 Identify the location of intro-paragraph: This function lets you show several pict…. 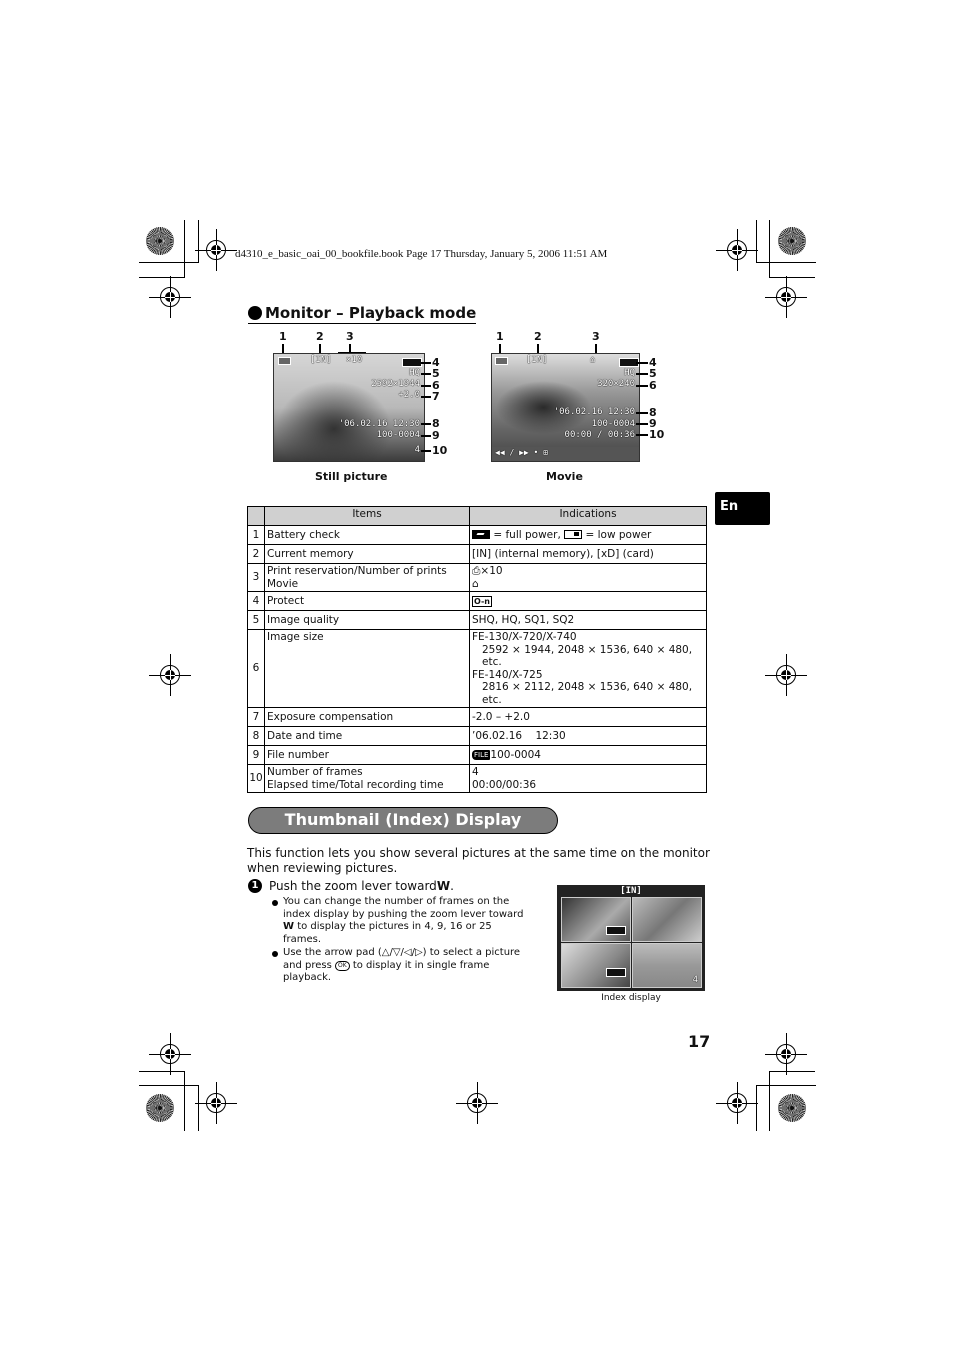
(478, 860).